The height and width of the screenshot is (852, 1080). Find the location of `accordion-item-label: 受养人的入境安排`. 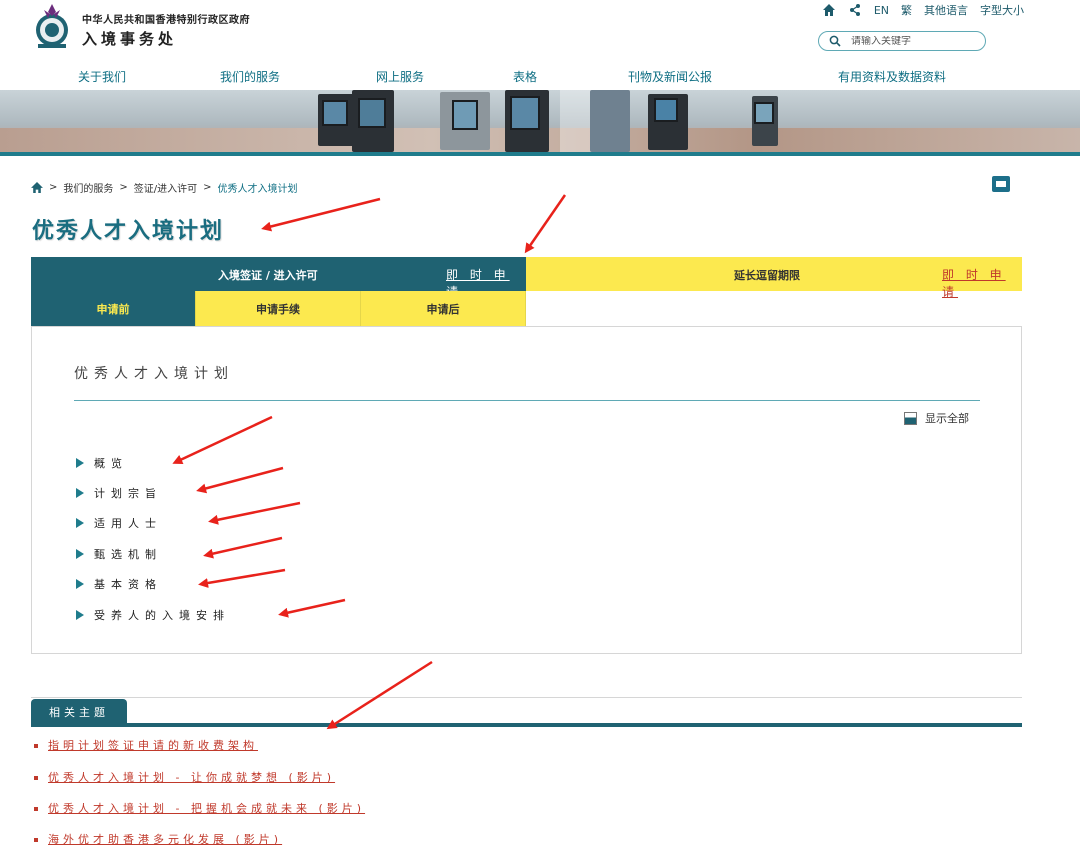

accordion-item-label: 受养人的入境安排 is located at coordinates (162, 615).